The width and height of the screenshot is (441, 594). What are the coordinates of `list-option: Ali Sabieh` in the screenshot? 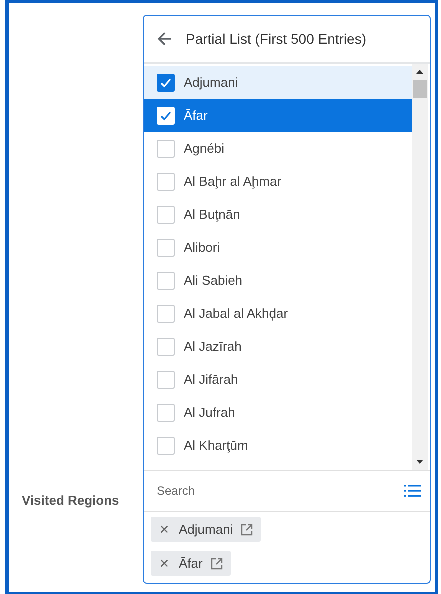 It's located at (278, 280).